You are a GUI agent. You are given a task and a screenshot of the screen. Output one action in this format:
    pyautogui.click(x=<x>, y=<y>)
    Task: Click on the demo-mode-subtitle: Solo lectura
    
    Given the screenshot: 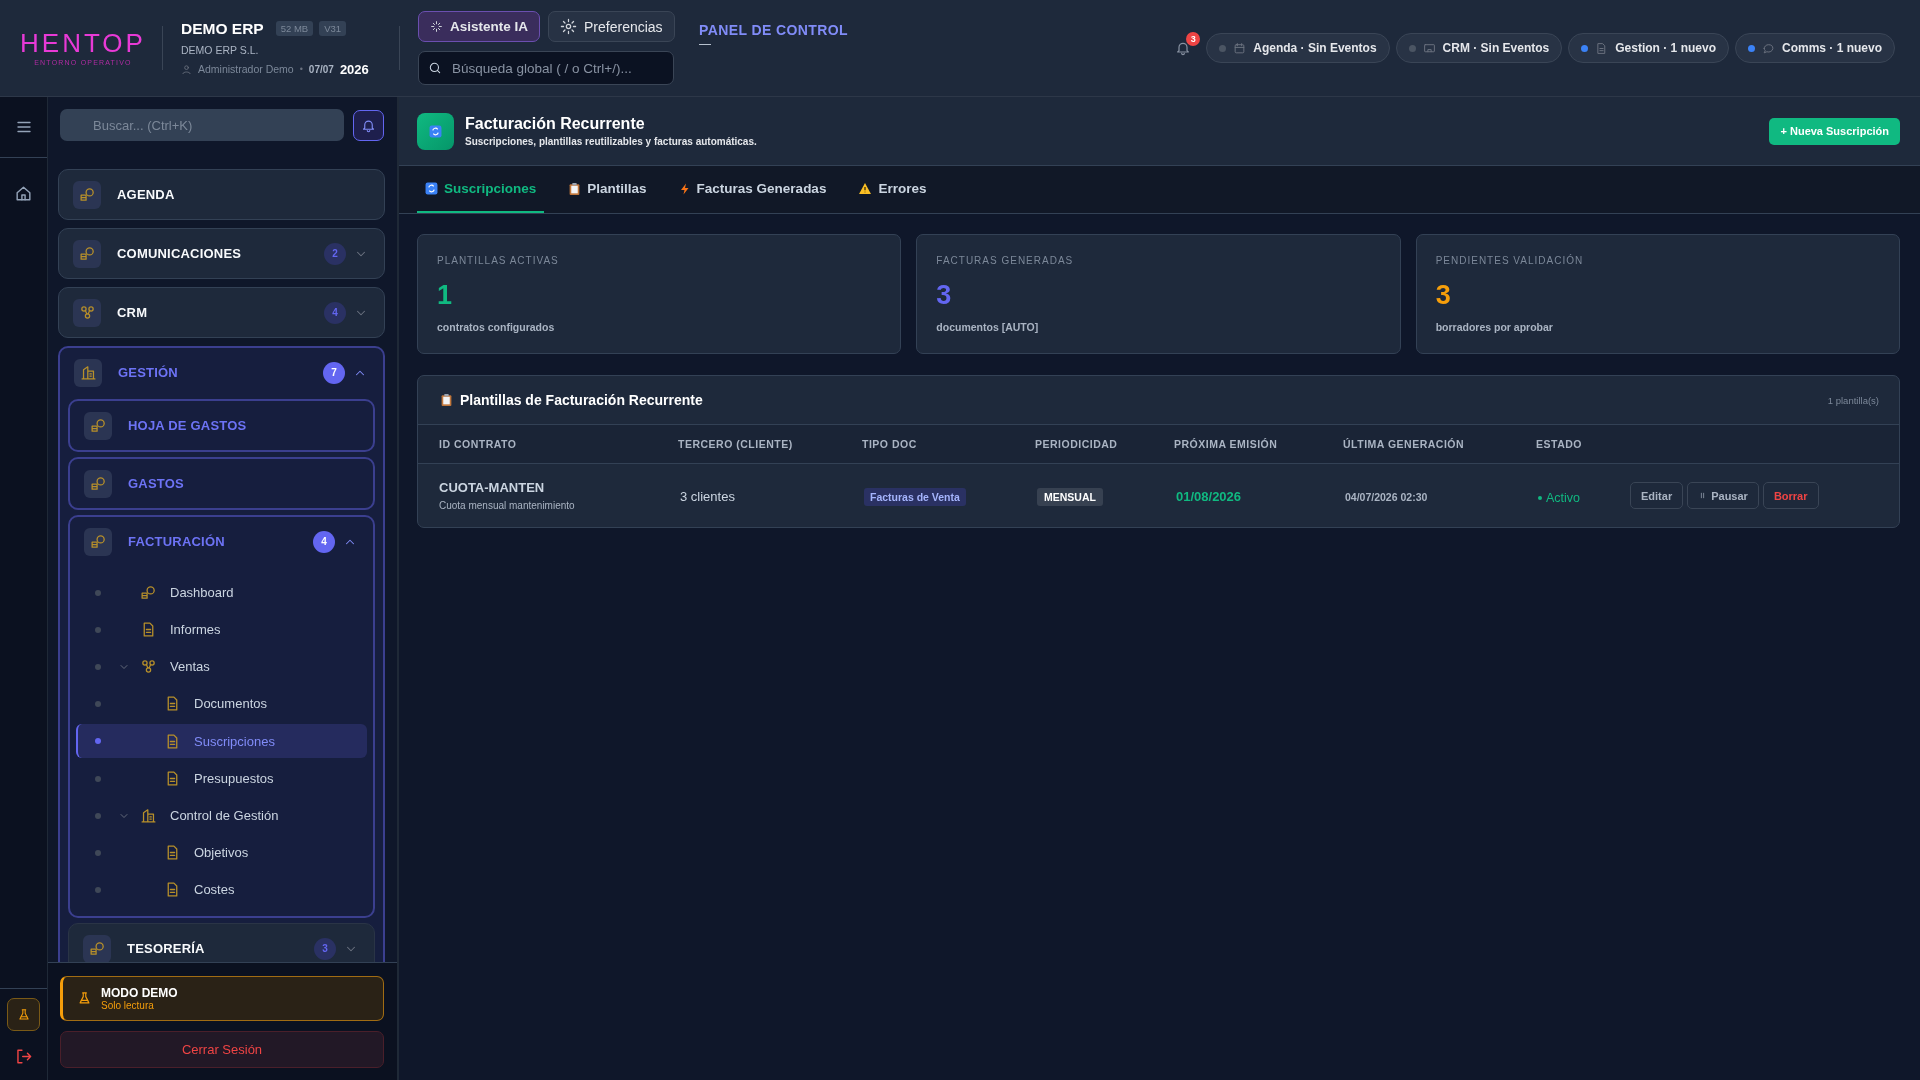 What is the action you would take?
    pyautogui.click(x=128, y=1005)
    